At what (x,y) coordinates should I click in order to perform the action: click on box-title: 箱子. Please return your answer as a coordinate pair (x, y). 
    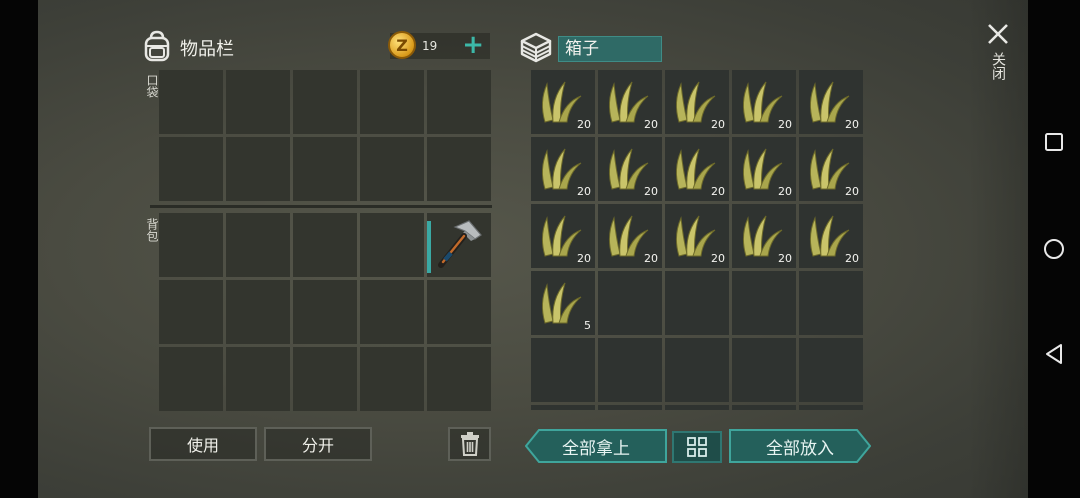
    Looking at the image, I should click on (610, 49).